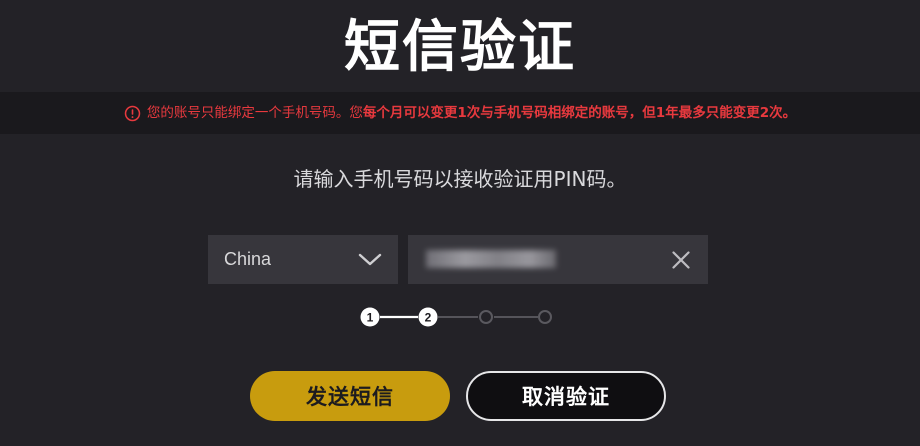 Image resolution: width=920 pixels, height=446 pixels. I want to click on notice-text-normal: 您的账号只能绑定一个手机号码。您, so click(254, 113).